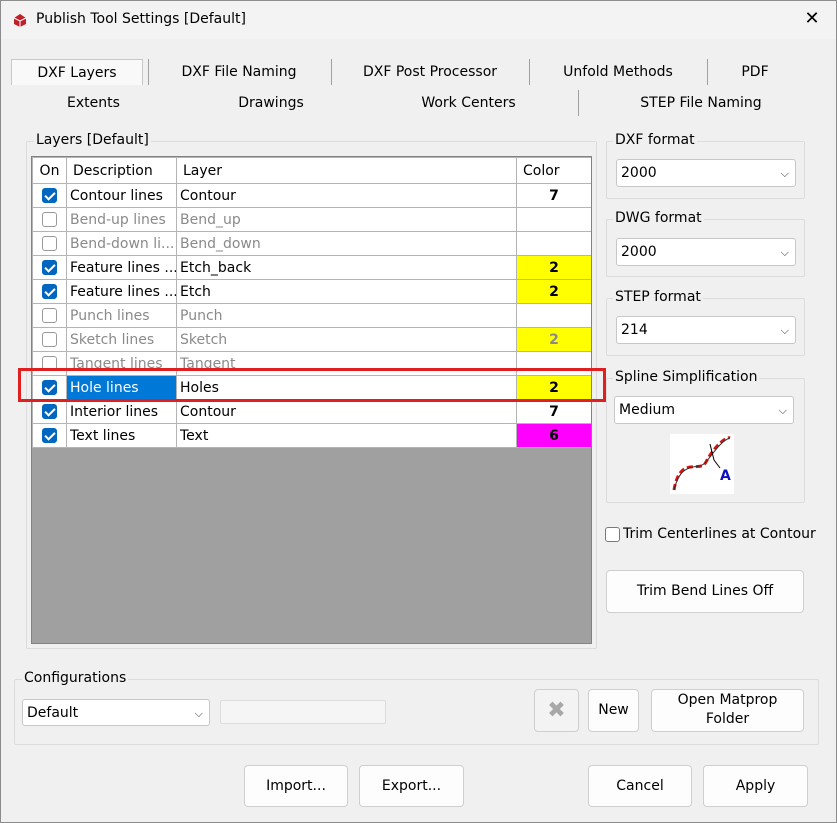  I want to click on trim-bend-lines-button: Trim Bend Lines Off, so click(705, 591).